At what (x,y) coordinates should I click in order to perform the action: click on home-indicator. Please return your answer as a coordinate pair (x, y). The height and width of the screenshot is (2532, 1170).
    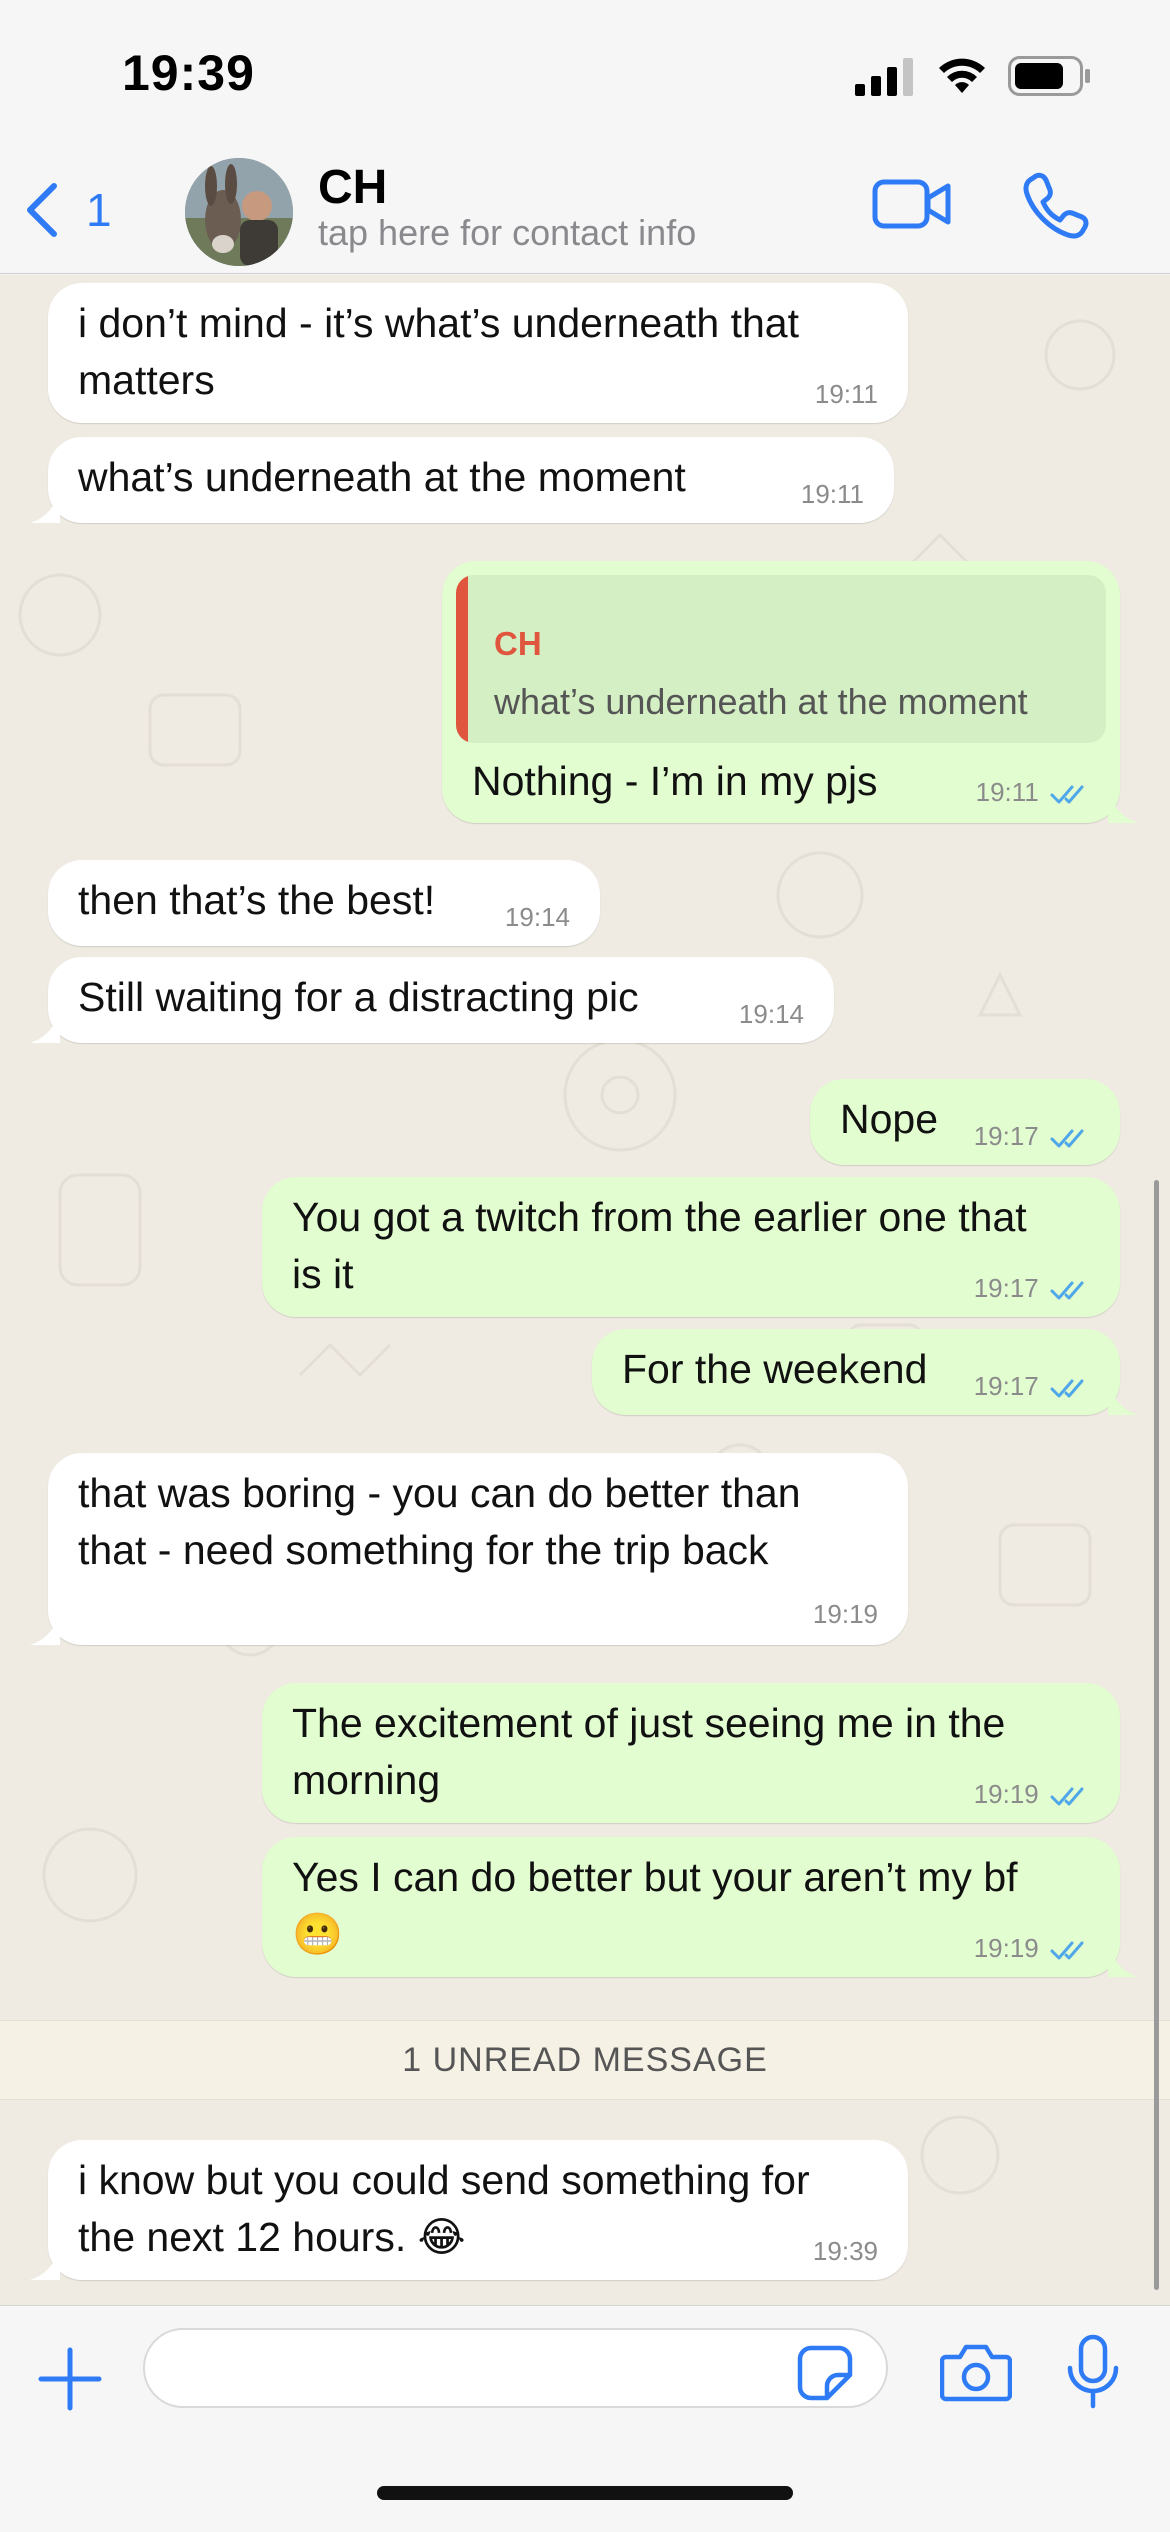
    Looking at the image, I should click on (585, 2493).